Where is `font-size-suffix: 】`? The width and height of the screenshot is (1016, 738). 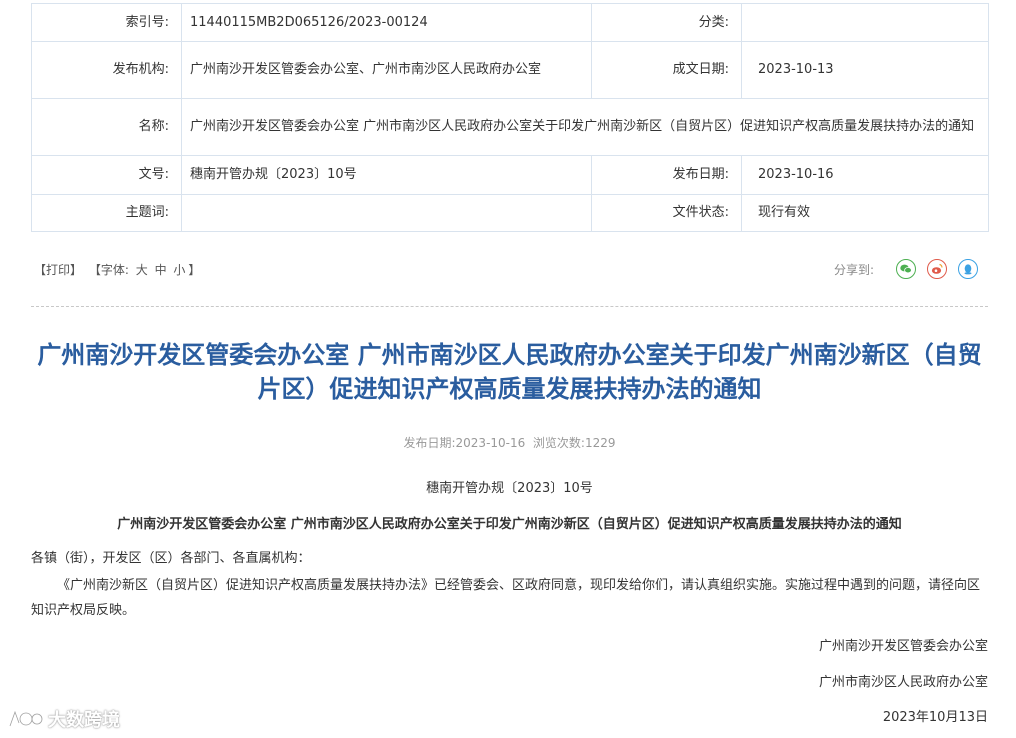
font-size-suffix: 】 is located at coordinates (194, 270).